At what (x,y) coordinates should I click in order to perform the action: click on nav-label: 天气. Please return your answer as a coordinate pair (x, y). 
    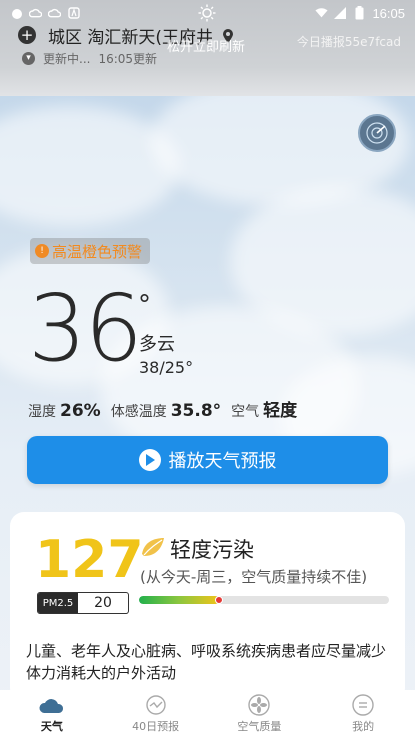
    Looking at the image, I should click on (51, 726).